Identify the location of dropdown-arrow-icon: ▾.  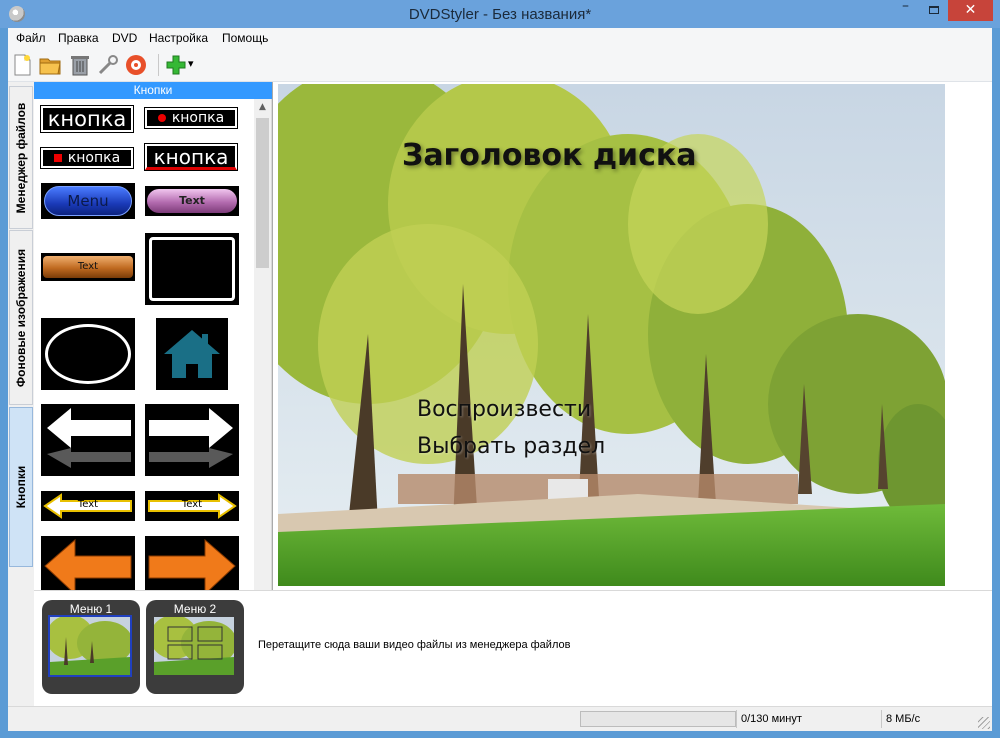
(191, 63).